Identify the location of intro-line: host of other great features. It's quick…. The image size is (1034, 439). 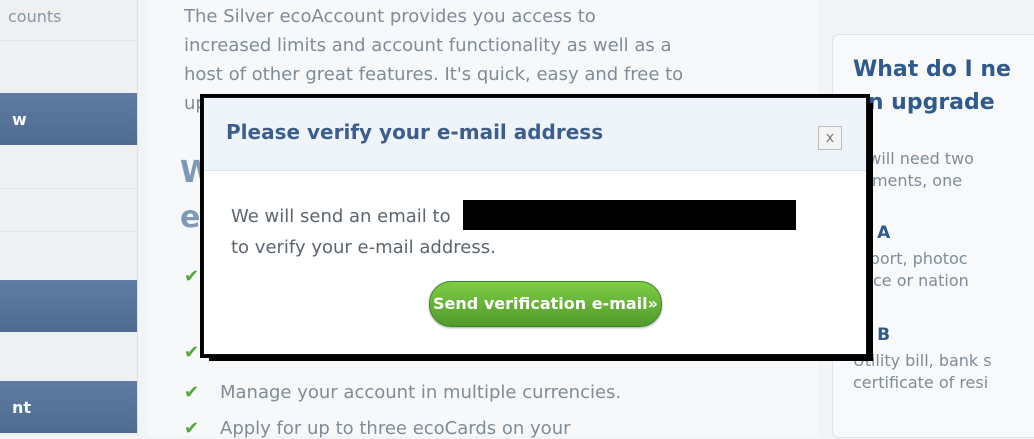
(434, 74).